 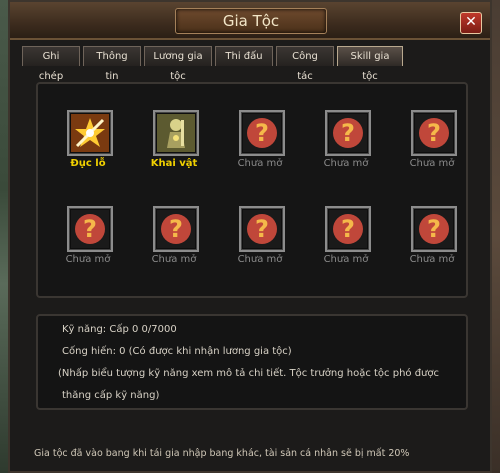 What do you see at coordinates (305, 64) in the screenshot?
I see `tab-cong-tac: Công tác` at bounding box center [305, 64].